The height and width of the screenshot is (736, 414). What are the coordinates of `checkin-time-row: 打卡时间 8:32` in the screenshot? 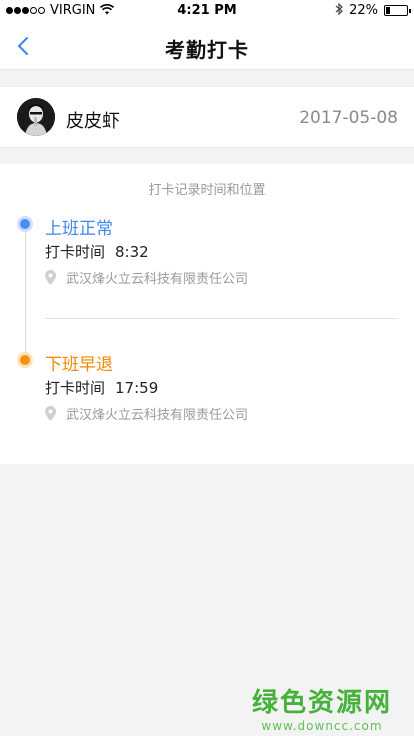 It's located at (97, 251).